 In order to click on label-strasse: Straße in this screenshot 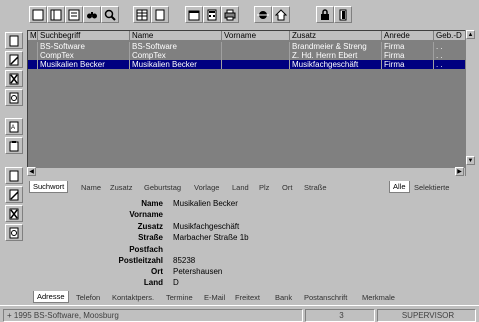, I will do `click(150, 237)`.